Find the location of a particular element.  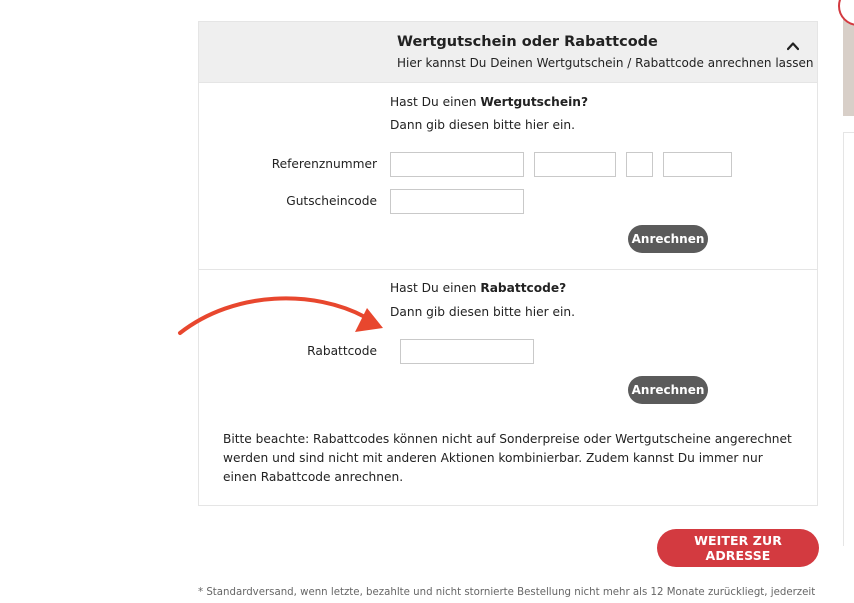

discount-code-field is located at coordinates (467, 351).